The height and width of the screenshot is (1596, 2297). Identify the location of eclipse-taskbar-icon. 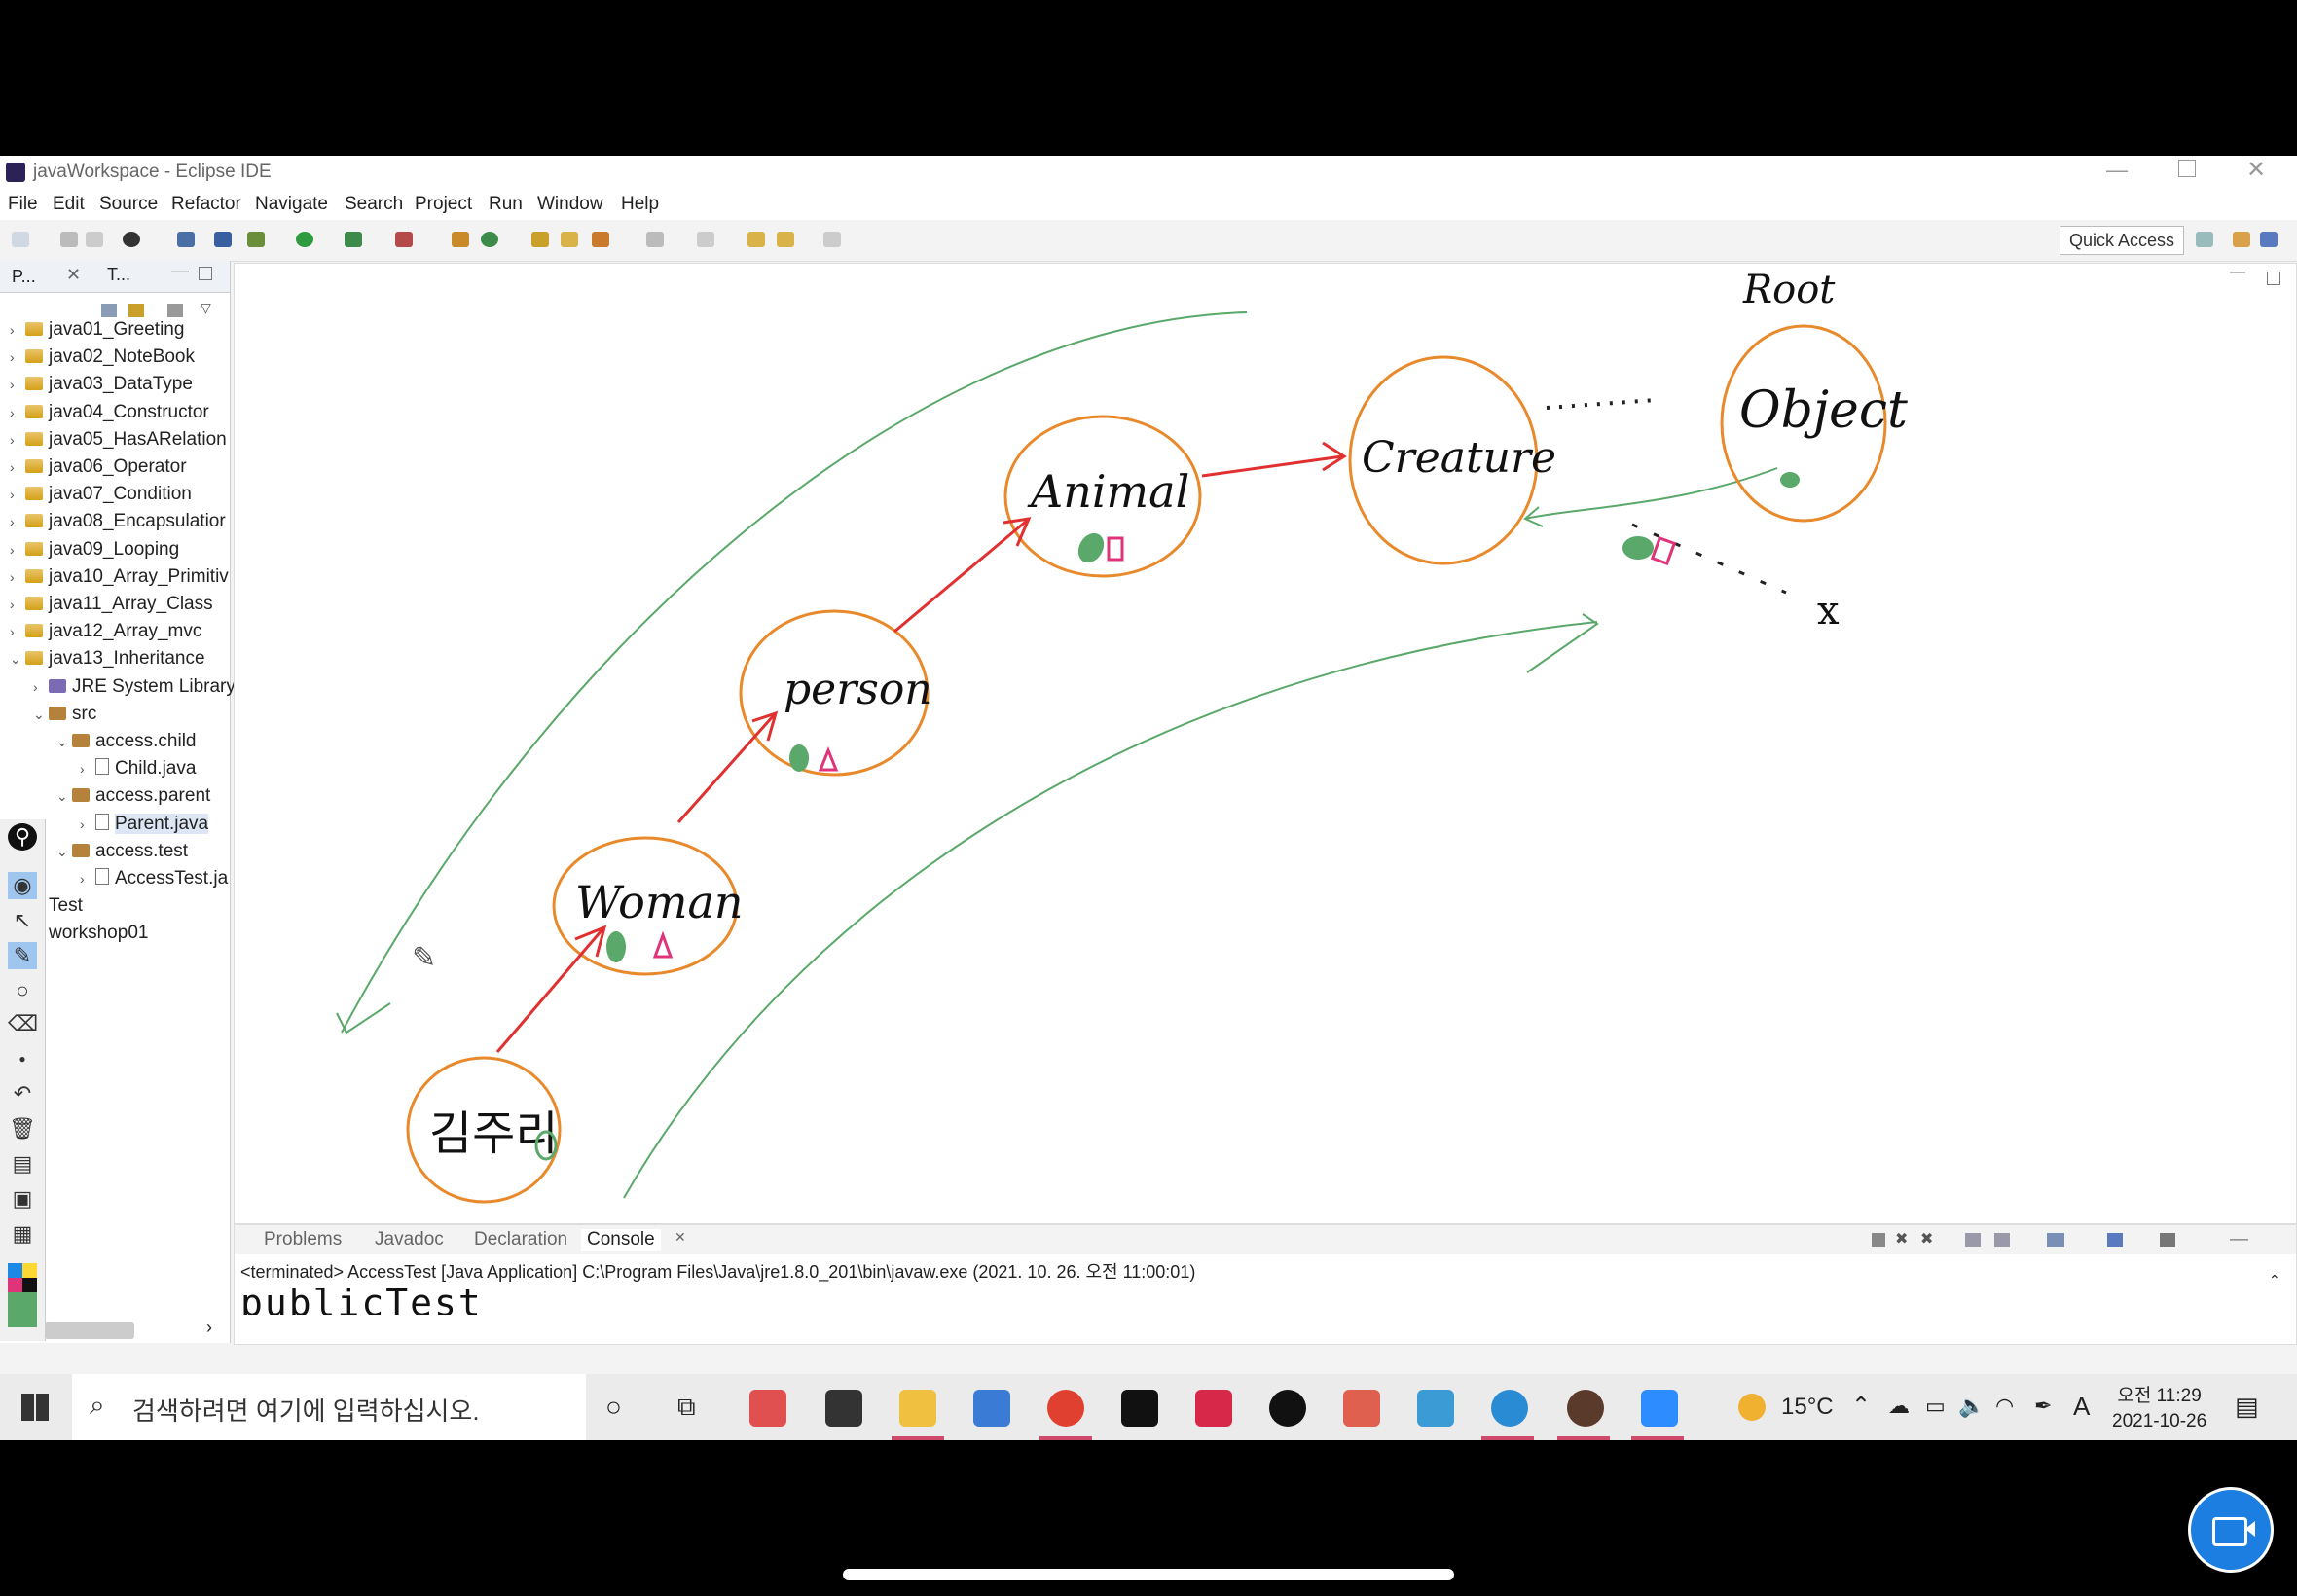
(1585, 1409).